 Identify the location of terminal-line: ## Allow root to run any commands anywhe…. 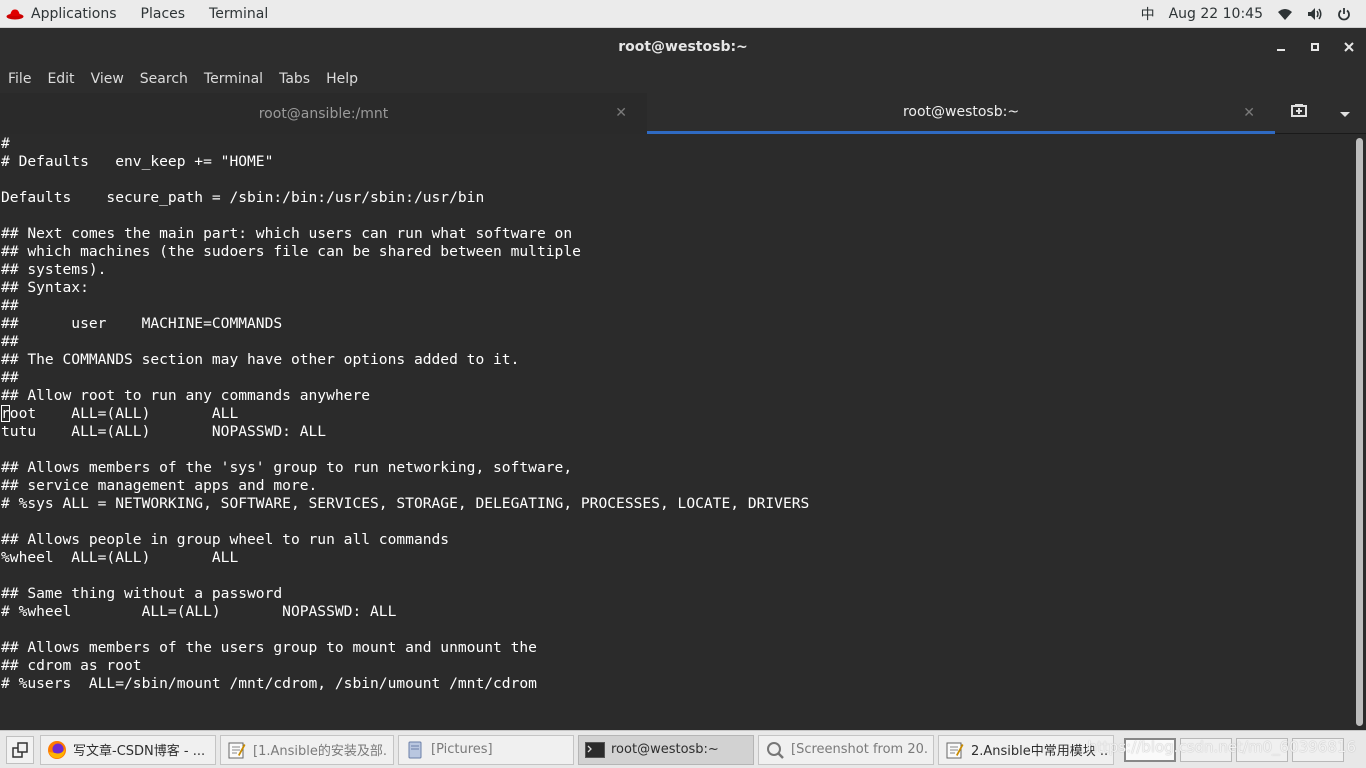
(186, 395).